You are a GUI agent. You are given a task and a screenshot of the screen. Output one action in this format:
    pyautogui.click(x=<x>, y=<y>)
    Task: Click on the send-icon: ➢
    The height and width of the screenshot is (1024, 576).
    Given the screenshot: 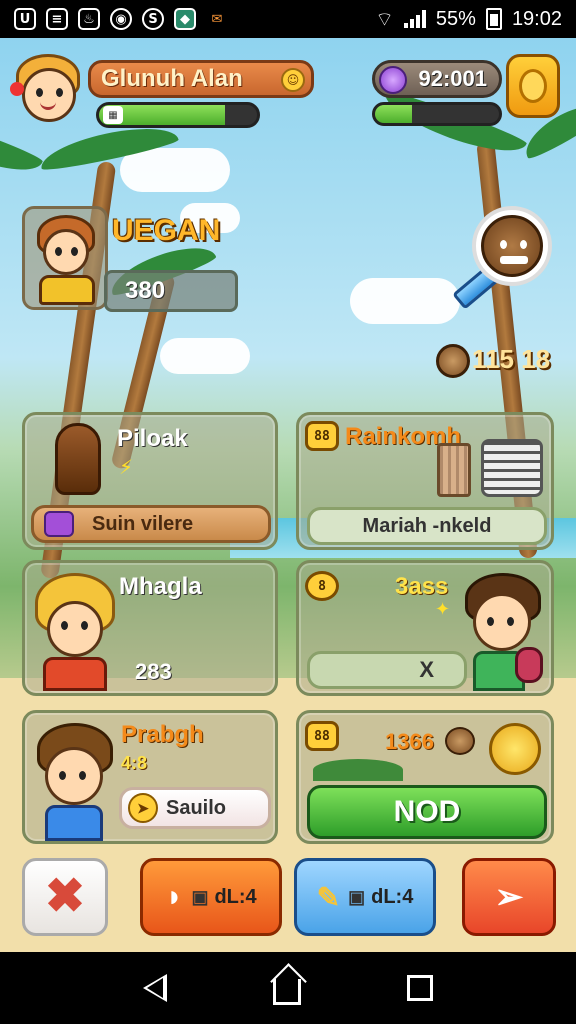 What is the action you would take?
    pyautogui.click(x=509, y=897)
    